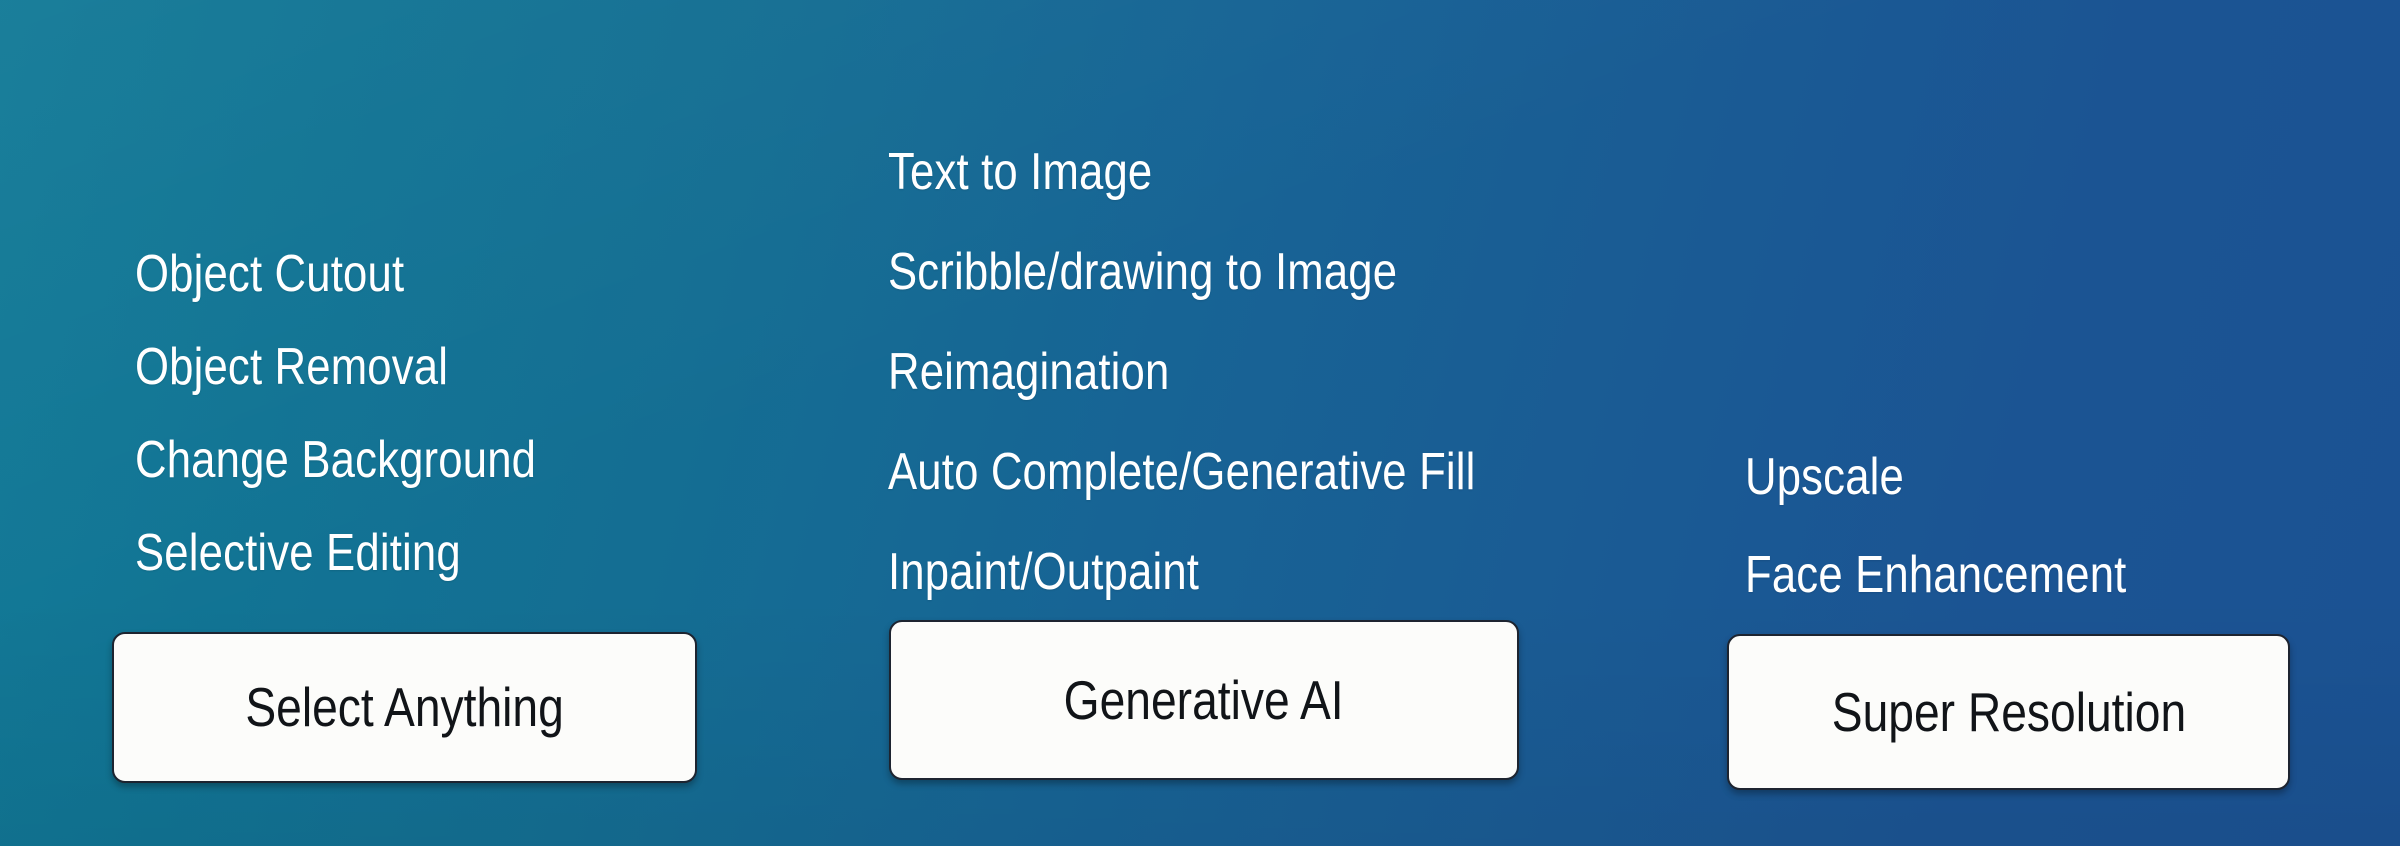 This screenshot has height=846, width=2400. I want to click on super-resolution-button: Super Resolution, so click(2008, 712).